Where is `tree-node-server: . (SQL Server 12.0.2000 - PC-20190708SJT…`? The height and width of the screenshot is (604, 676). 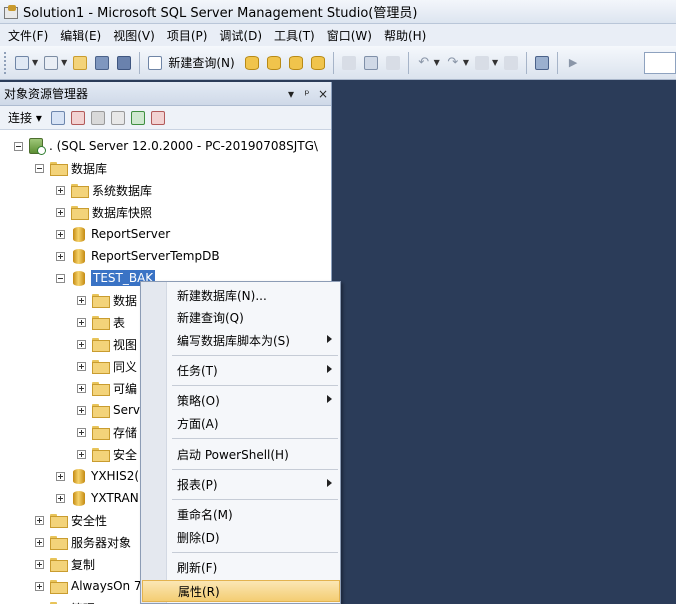 tree-node-server: . (SQL Server 12.0.2000 - PC-20190708SJT… is located at coordinates (166, 146).